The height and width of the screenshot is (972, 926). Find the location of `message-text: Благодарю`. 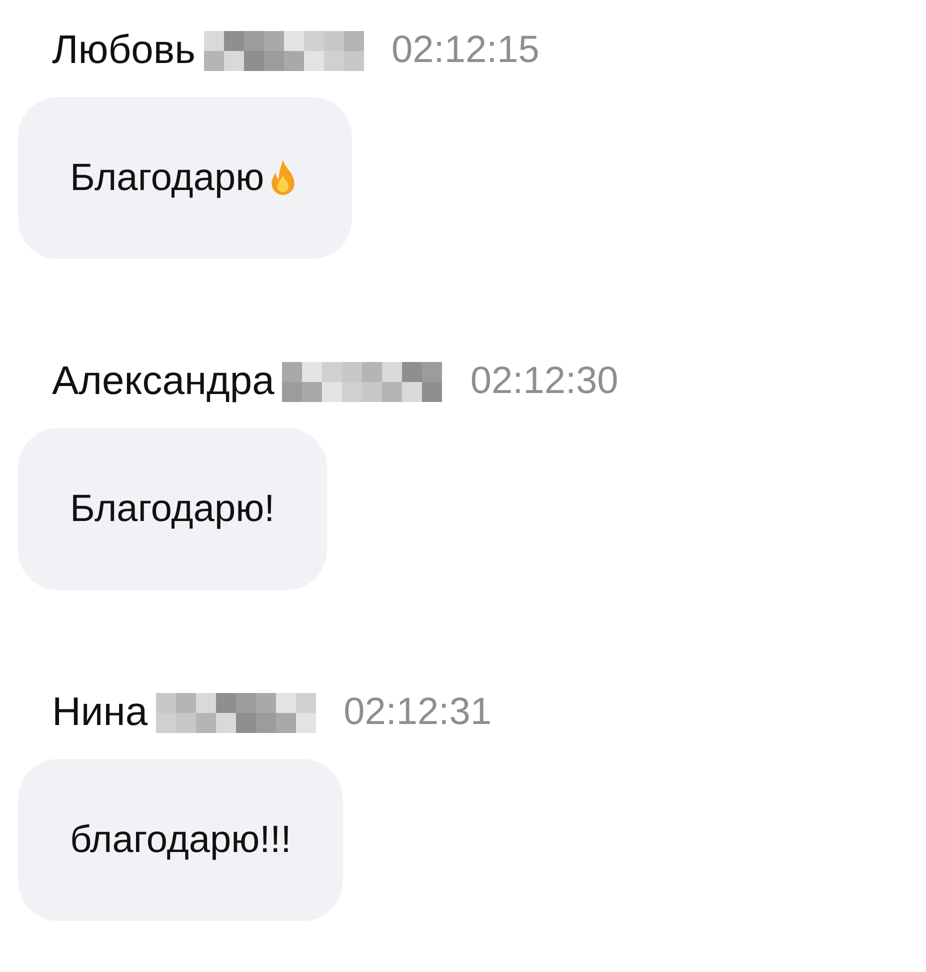

message-text: Благодарю is located at coordinates (167, 178).